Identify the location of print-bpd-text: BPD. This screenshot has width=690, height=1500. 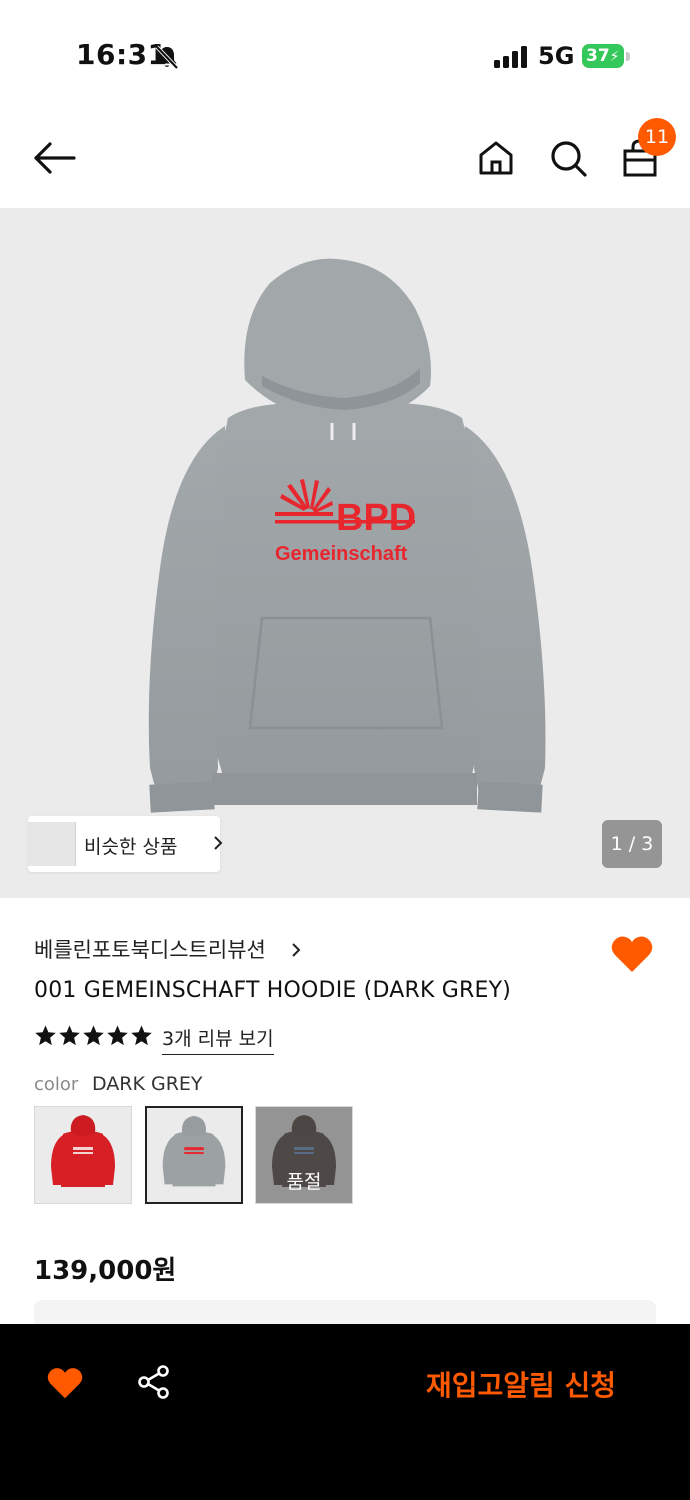
(376, 518).